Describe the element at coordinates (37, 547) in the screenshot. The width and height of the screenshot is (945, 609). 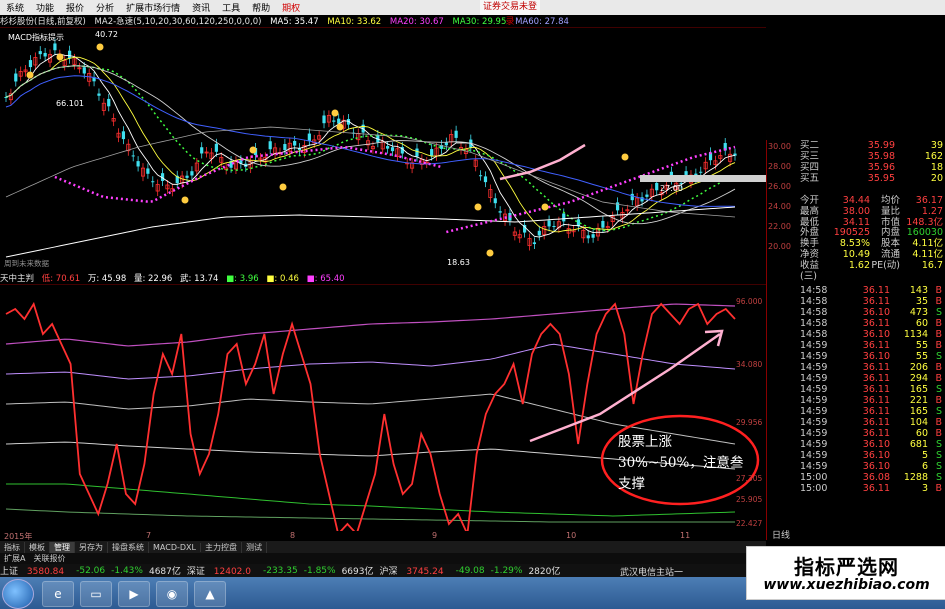
I see `tab-template: 模板` at that location.